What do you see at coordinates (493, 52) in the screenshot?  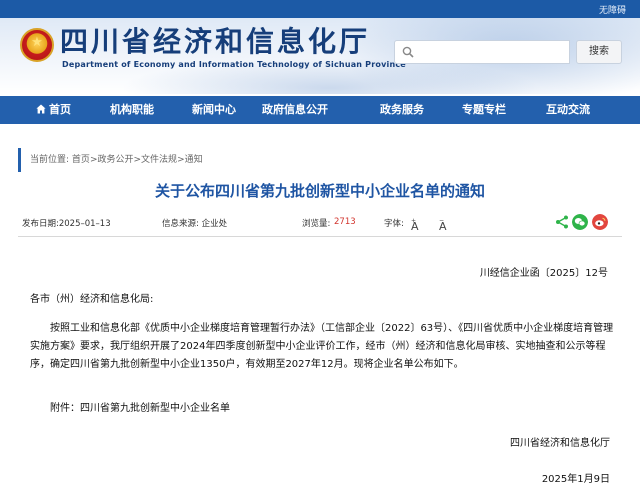 I see `search-input` at bounding box center [493, 52].